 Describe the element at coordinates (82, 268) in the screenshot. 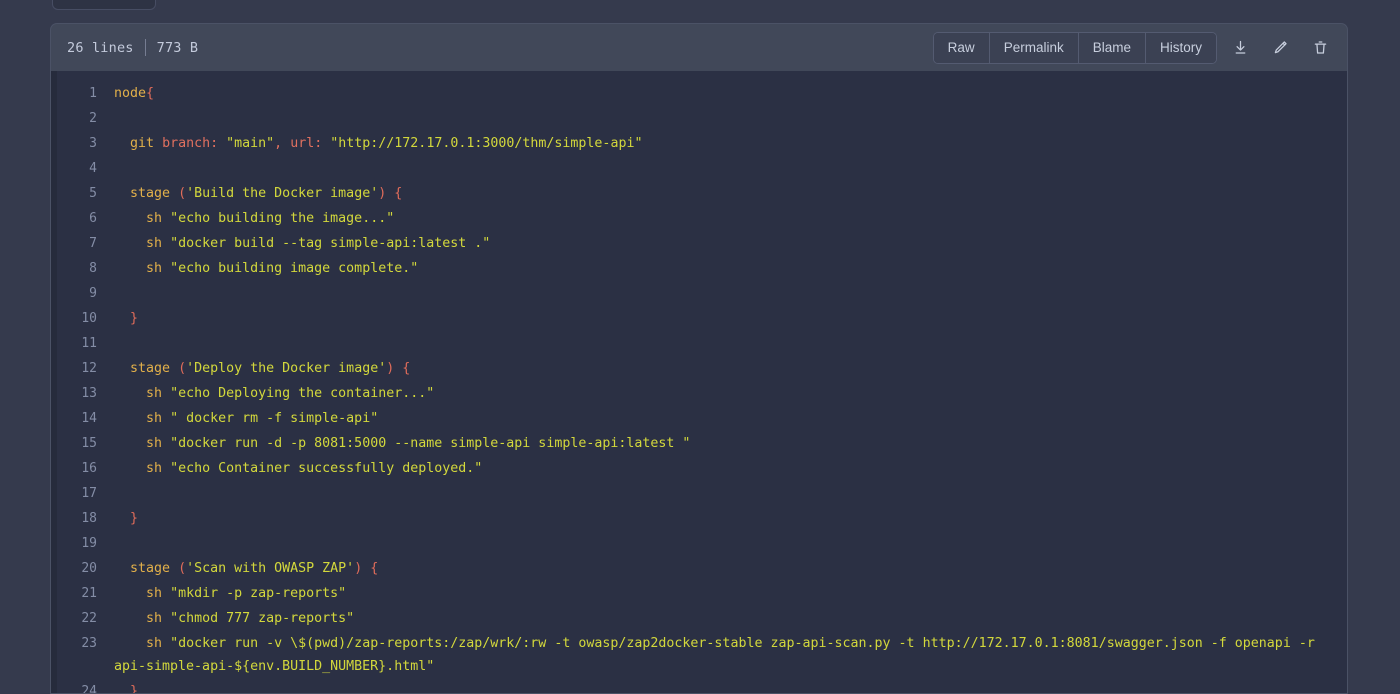

I see `line-number: 8` at that location.